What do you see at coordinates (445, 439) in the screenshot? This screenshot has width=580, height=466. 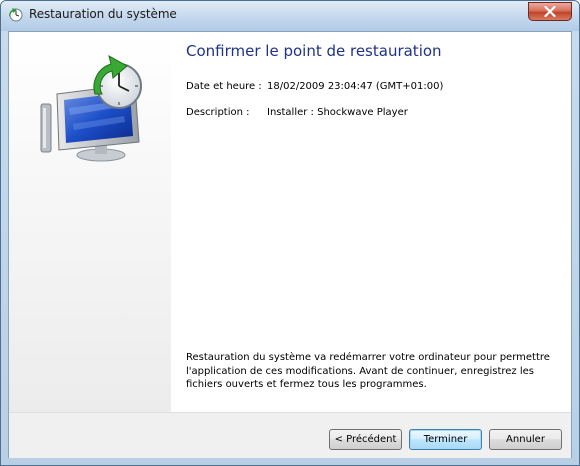 I see `finish-button: Terminer` at bounding box center [445, 439].